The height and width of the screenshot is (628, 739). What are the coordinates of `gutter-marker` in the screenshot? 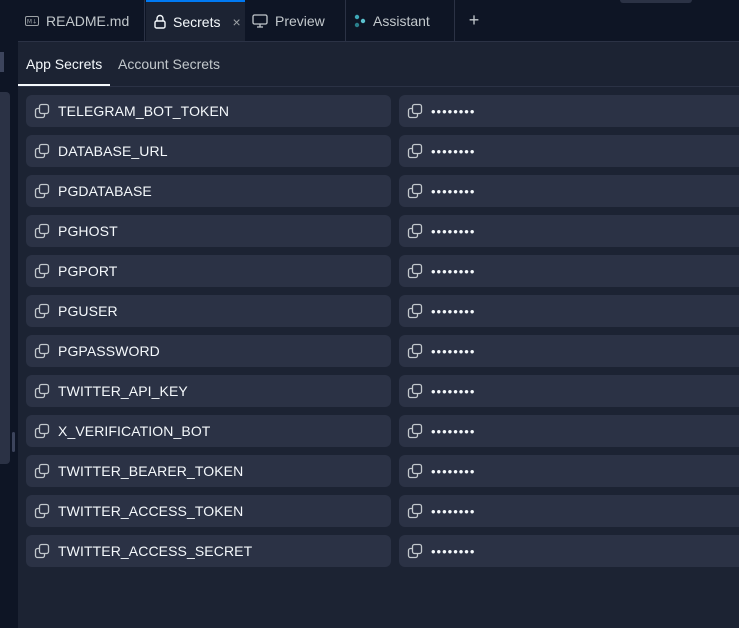 It's located at (2, 62).